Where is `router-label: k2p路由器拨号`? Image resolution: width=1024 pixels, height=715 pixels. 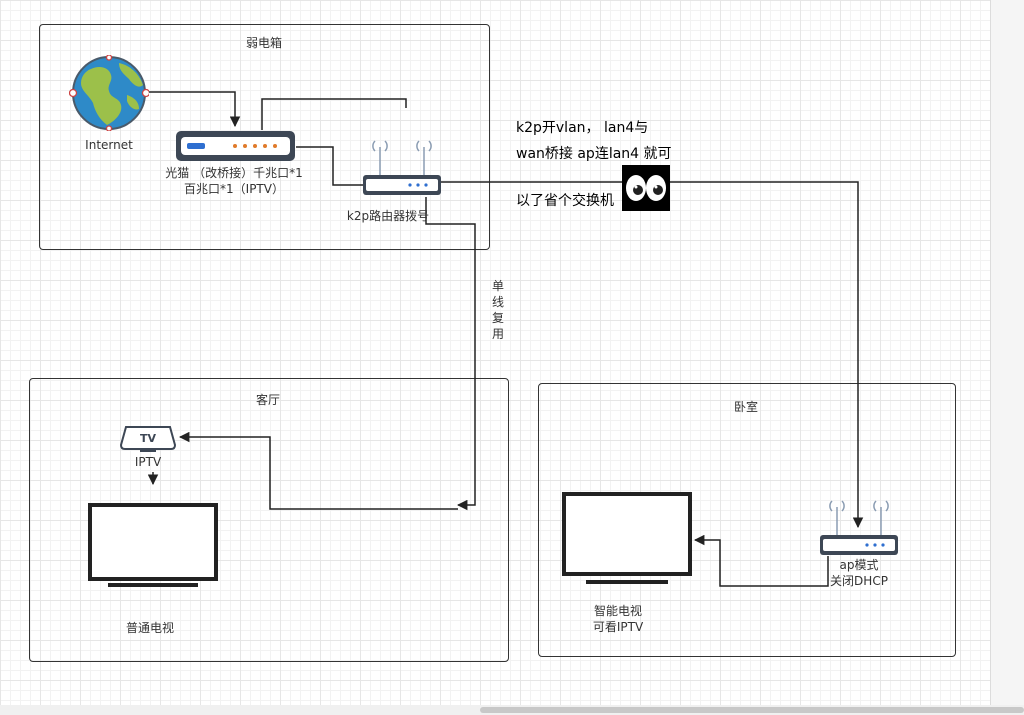 router-label: k2p路由器拨号 is located at coordinates (388, 216).